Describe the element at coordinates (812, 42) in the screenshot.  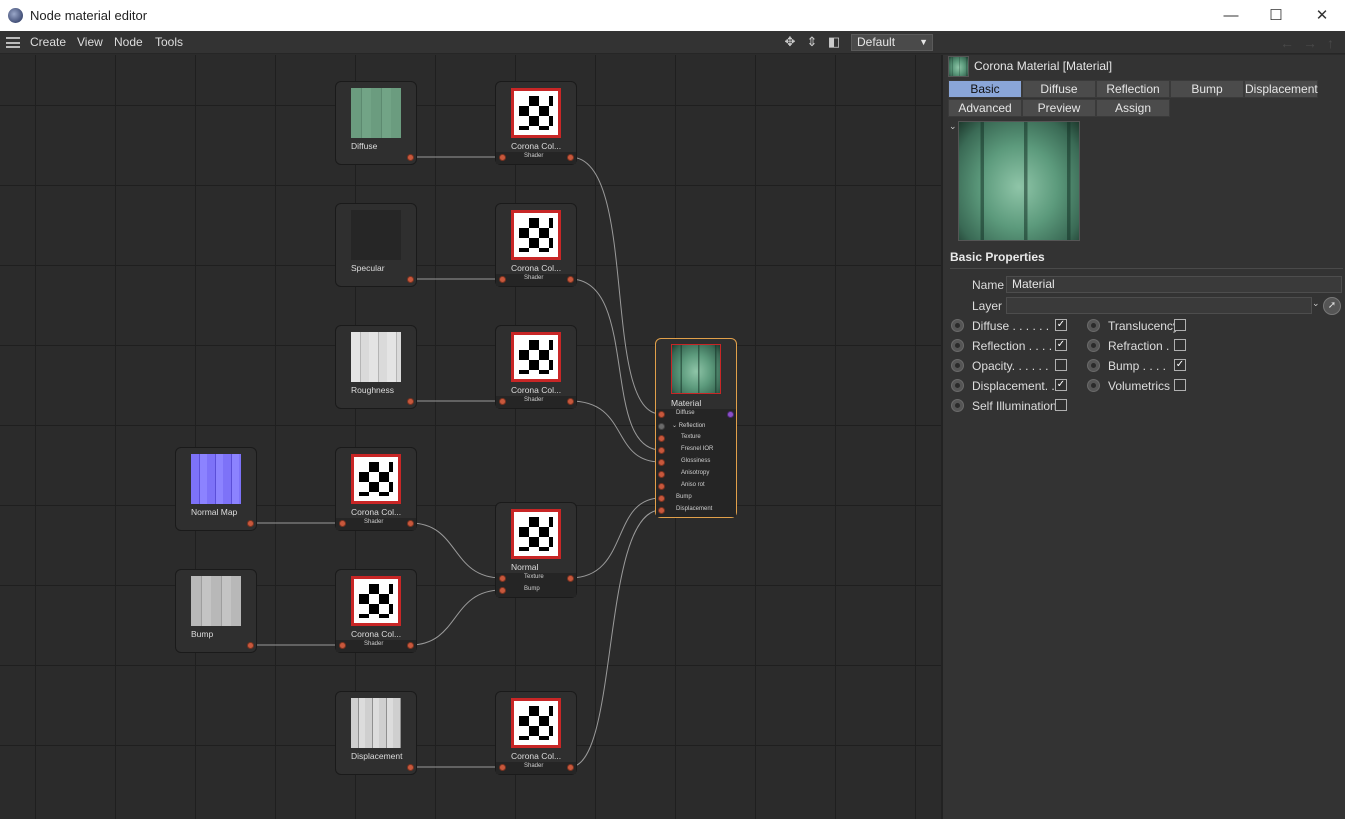
I see `pan-view-icon: ⇕` at that location.